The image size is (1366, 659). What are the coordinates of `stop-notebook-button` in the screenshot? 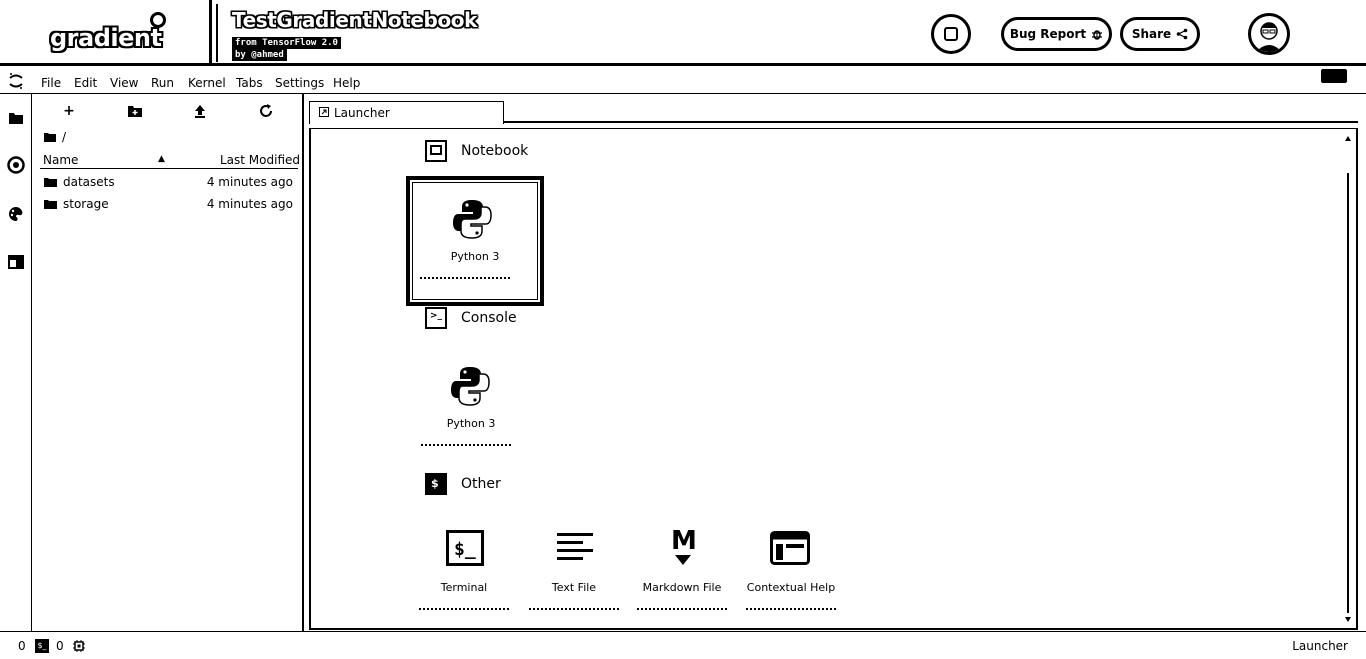 It's located at (951, 34).